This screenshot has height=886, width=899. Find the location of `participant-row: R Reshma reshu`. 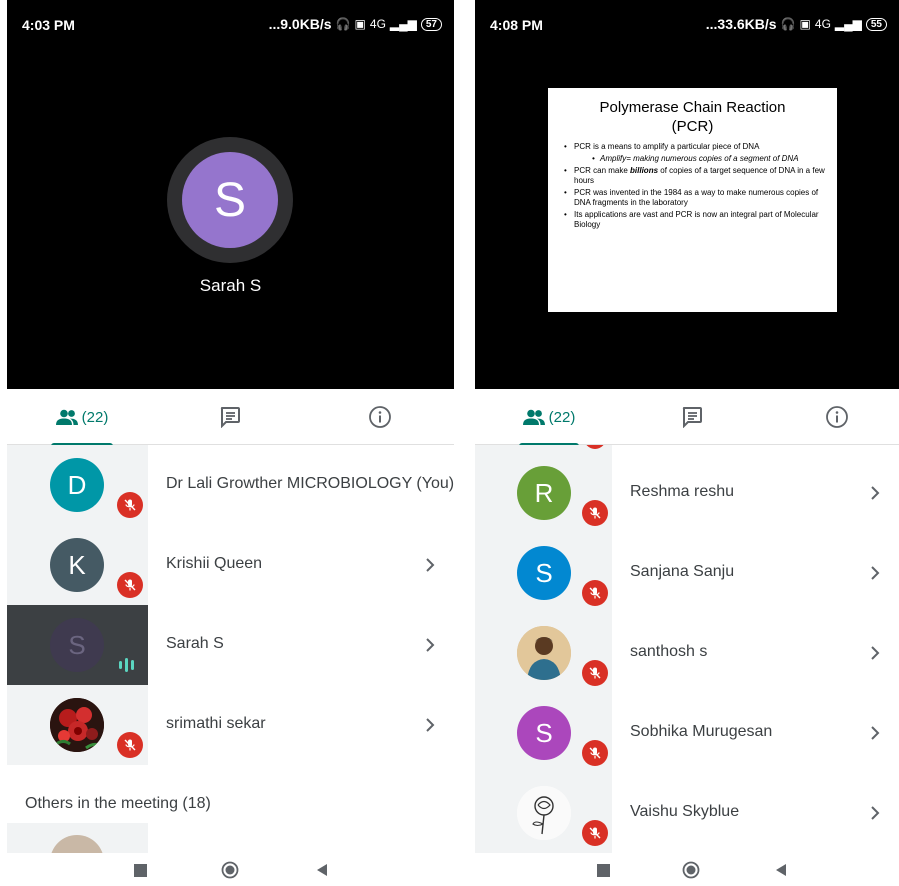

participant-row: R Reshma reshu is located at coordinates (687, 493).